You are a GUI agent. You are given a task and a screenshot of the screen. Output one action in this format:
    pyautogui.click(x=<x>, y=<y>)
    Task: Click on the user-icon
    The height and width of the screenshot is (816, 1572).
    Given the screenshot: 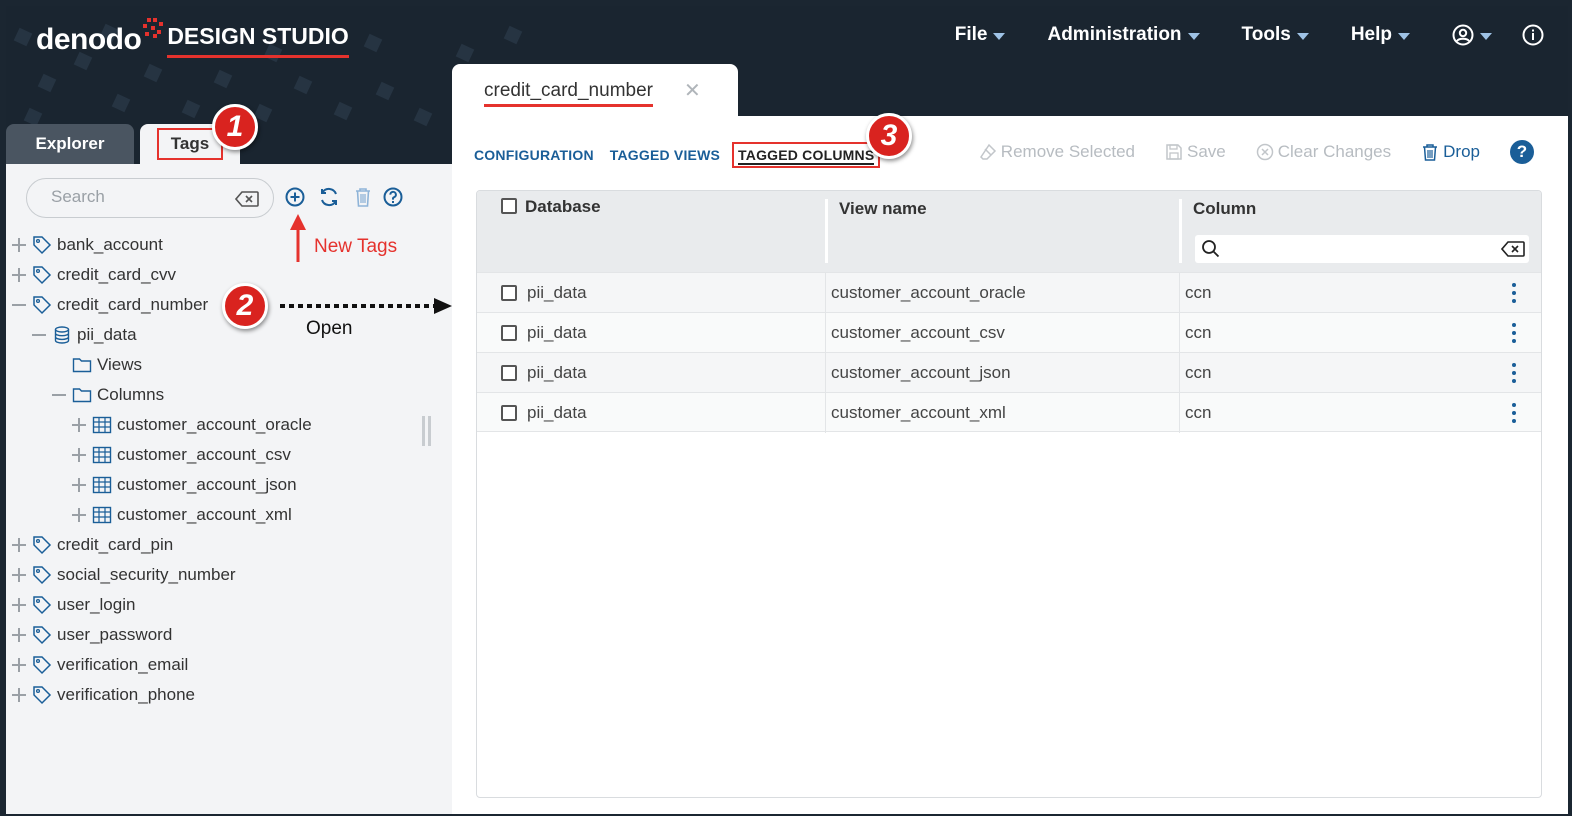 What is the action you would take?
    pyautogui.click(x=1463, y=35)
    